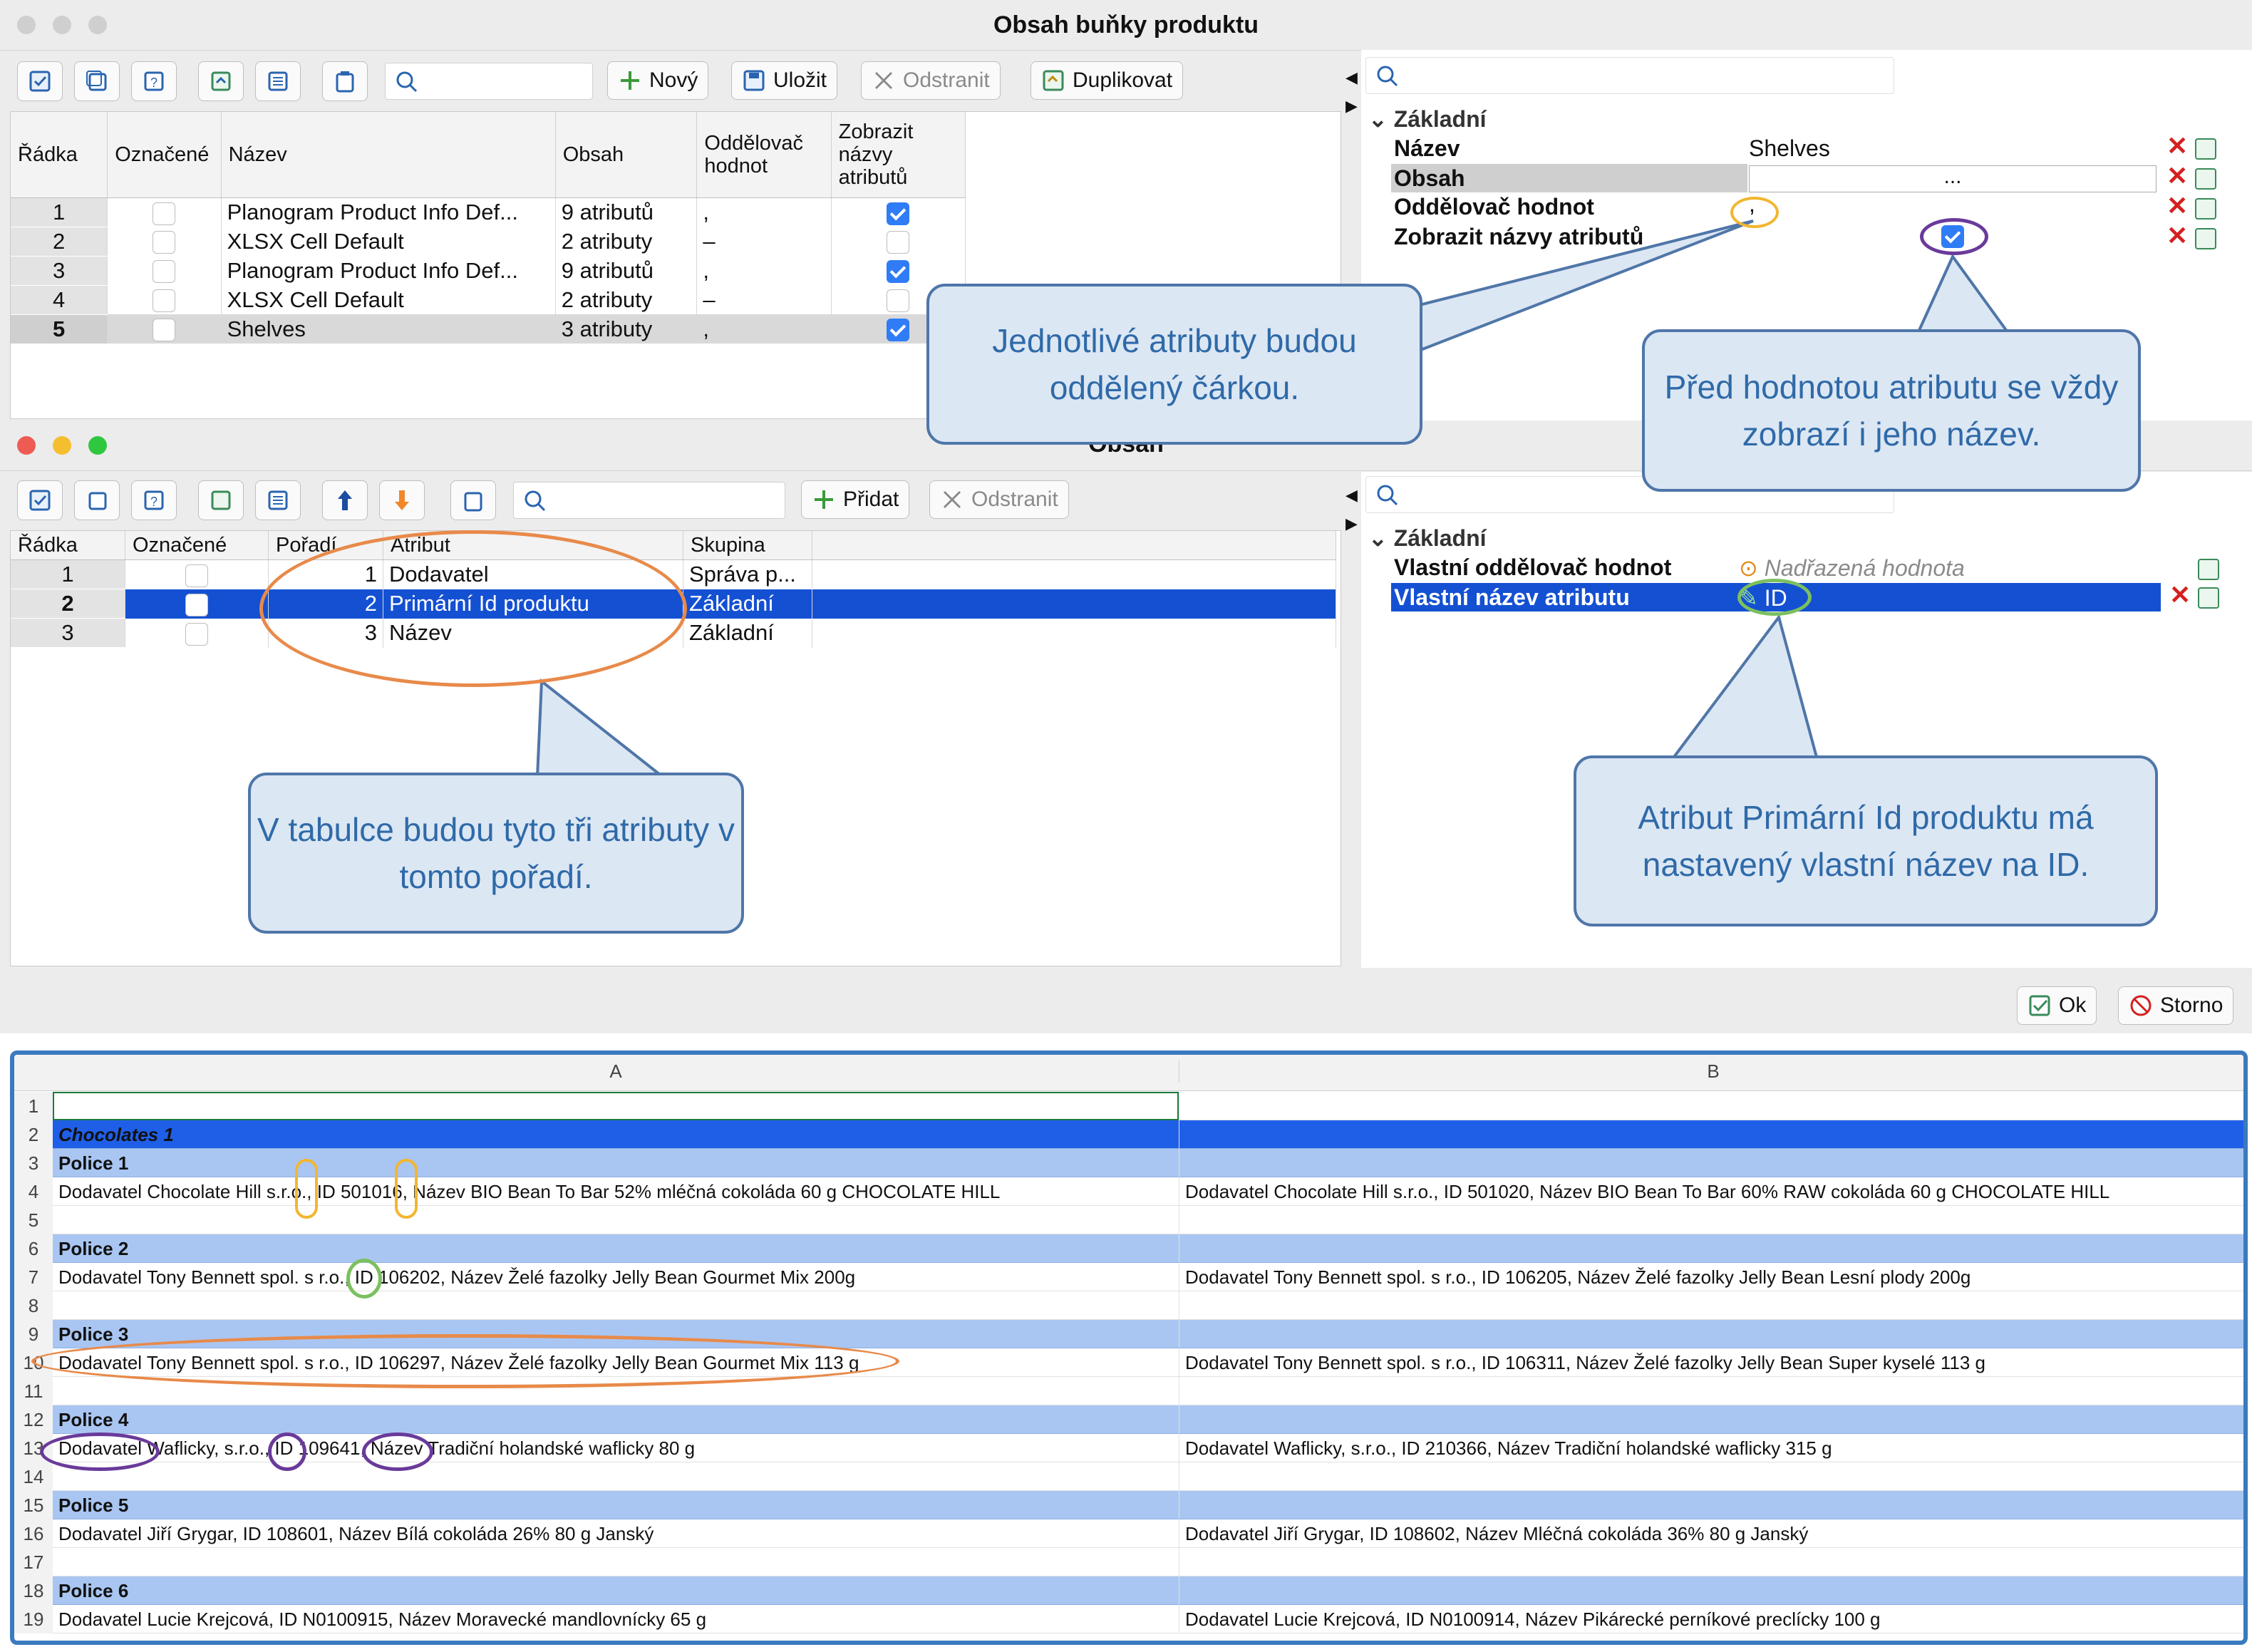 The width and height of the screenshot is (2252, 1652). What do you see at coordinates (616, 1163) in the screenshot?
I see `cell-a: Police 1` at bounding box center [616, 1163].